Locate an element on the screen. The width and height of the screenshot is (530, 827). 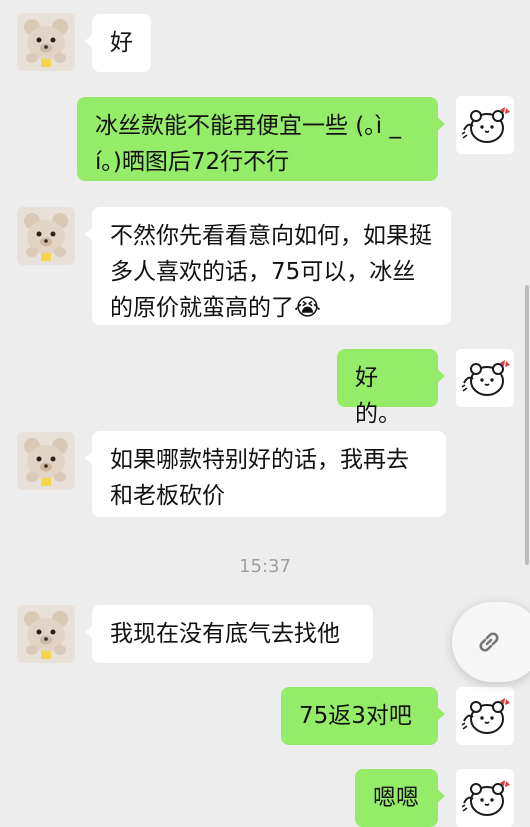
message-bubble: 冰丝款能不能再便宜一些 (｡ì _ í｡)晒图后72行不行 is located at coordinates (261, 139).